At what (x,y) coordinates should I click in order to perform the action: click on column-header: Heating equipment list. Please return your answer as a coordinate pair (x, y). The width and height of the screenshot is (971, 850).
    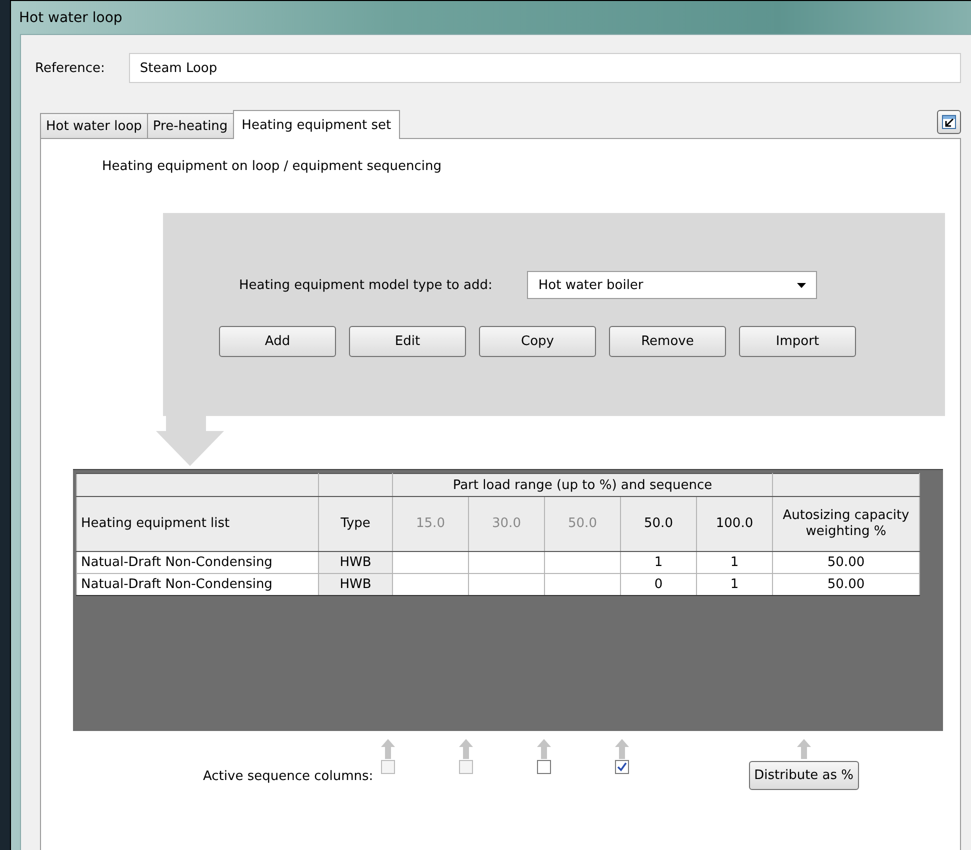
    Looking at the image, I should click on (197, 524).